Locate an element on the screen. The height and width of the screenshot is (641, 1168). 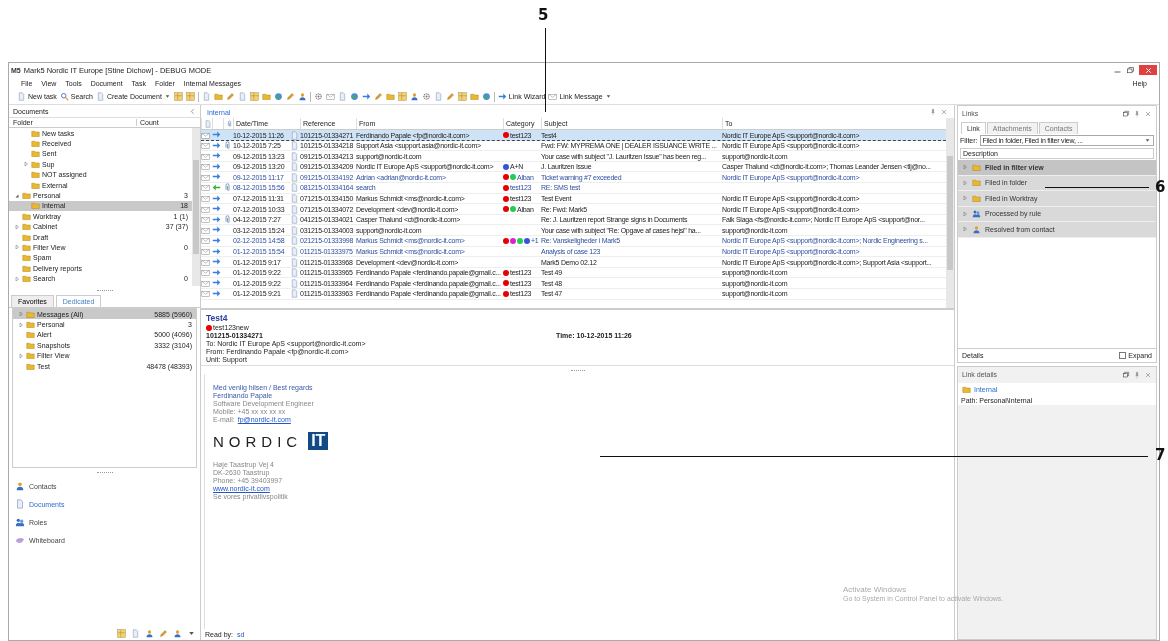
search-icon is located at coordinates (64, 96).